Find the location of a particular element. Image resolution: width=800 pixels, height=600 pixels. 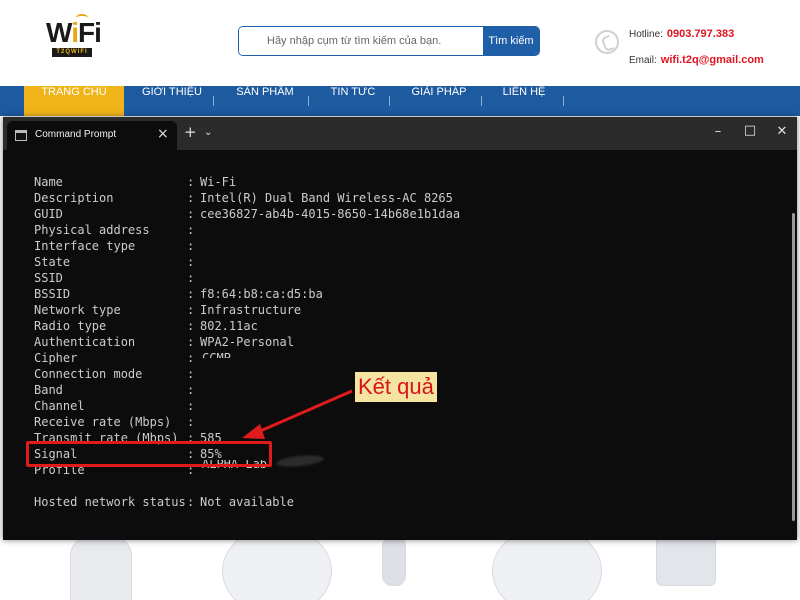

console-line: Connection mode: is located at coordinates (117, 374).